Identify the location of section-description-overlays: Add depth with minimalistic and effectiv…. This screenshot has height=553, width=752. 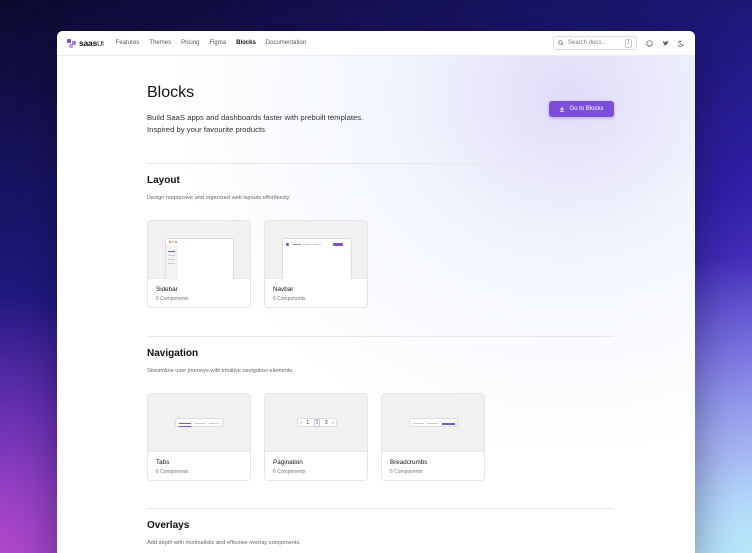
(224, 543).